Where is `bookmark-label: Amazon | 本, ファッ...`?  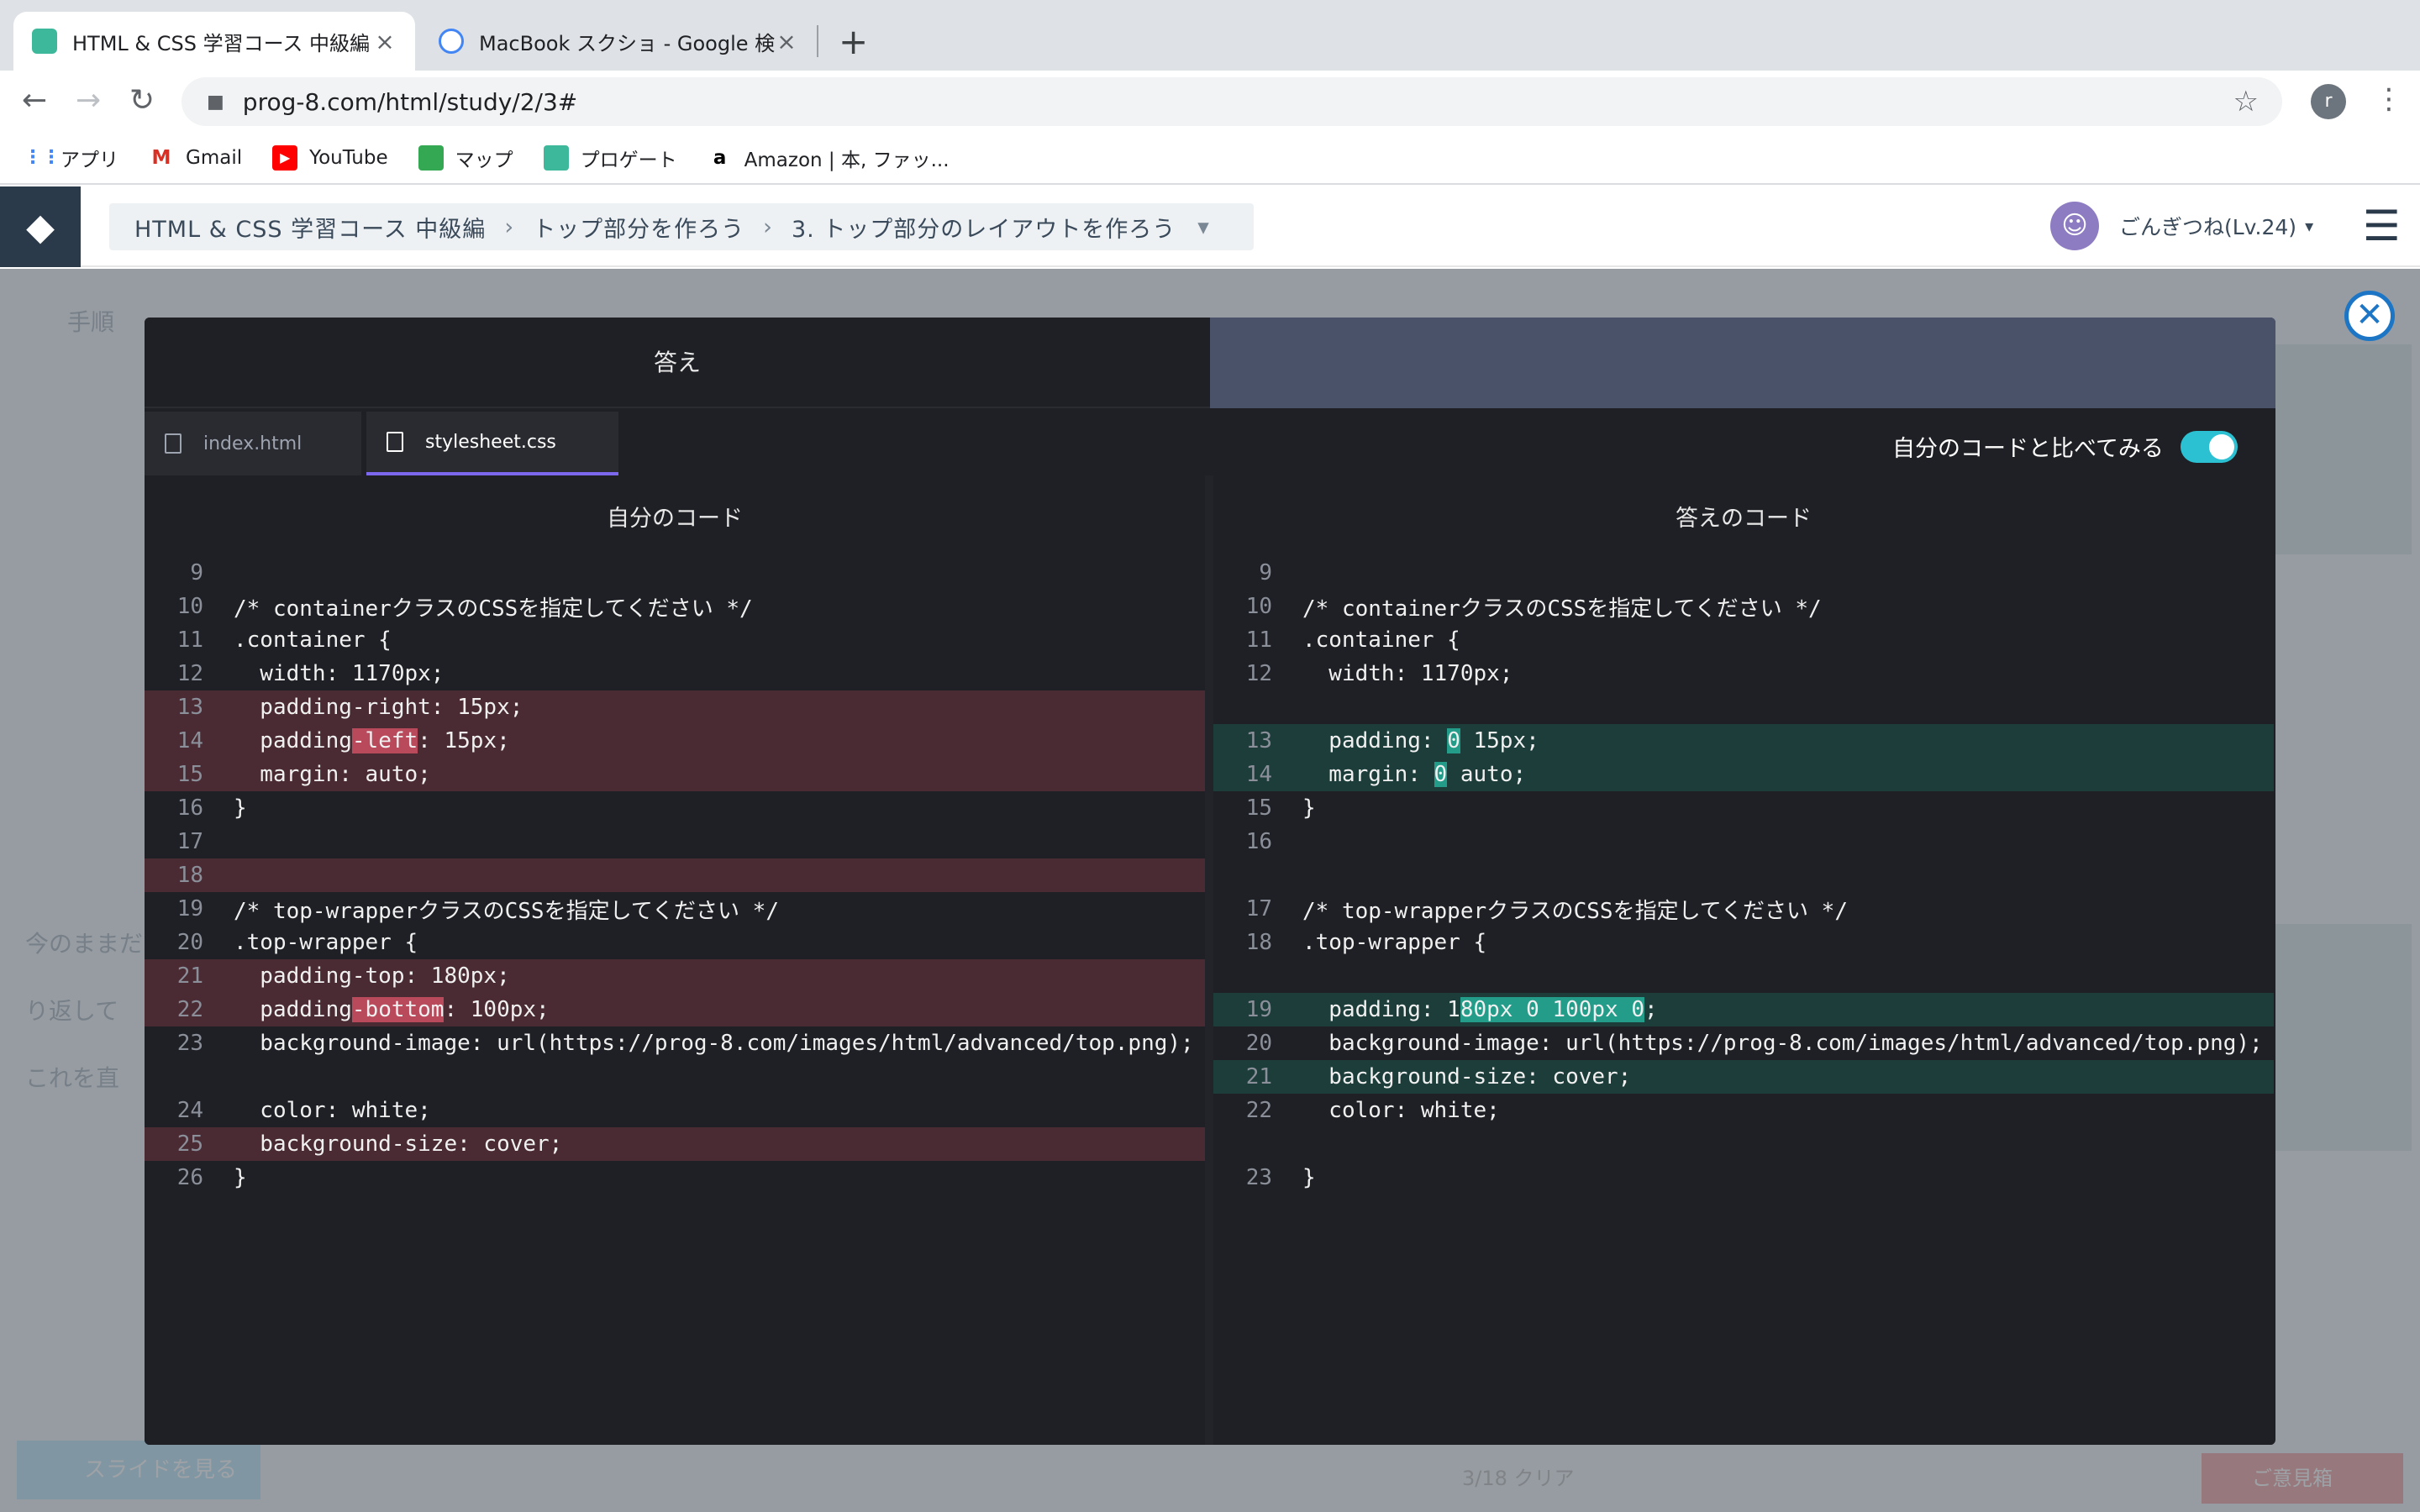
bookmark-label: Amazon | 本, ファッ... is located at coordinates (847, 160).